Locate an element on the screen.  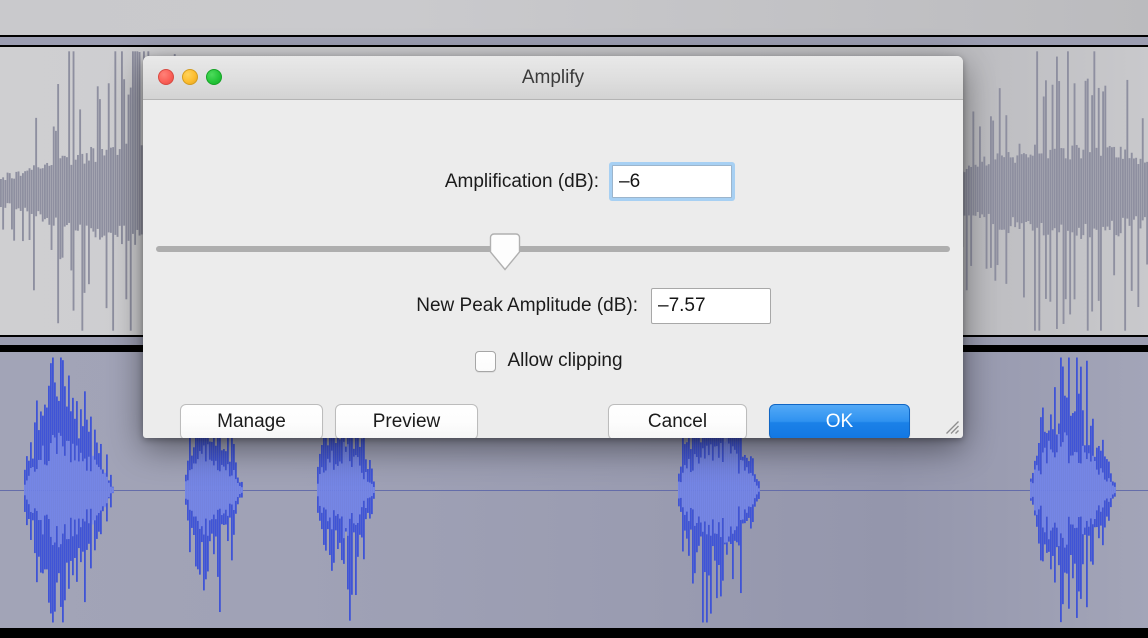
amplification-field-focusring is located at coordinates (672, 181).